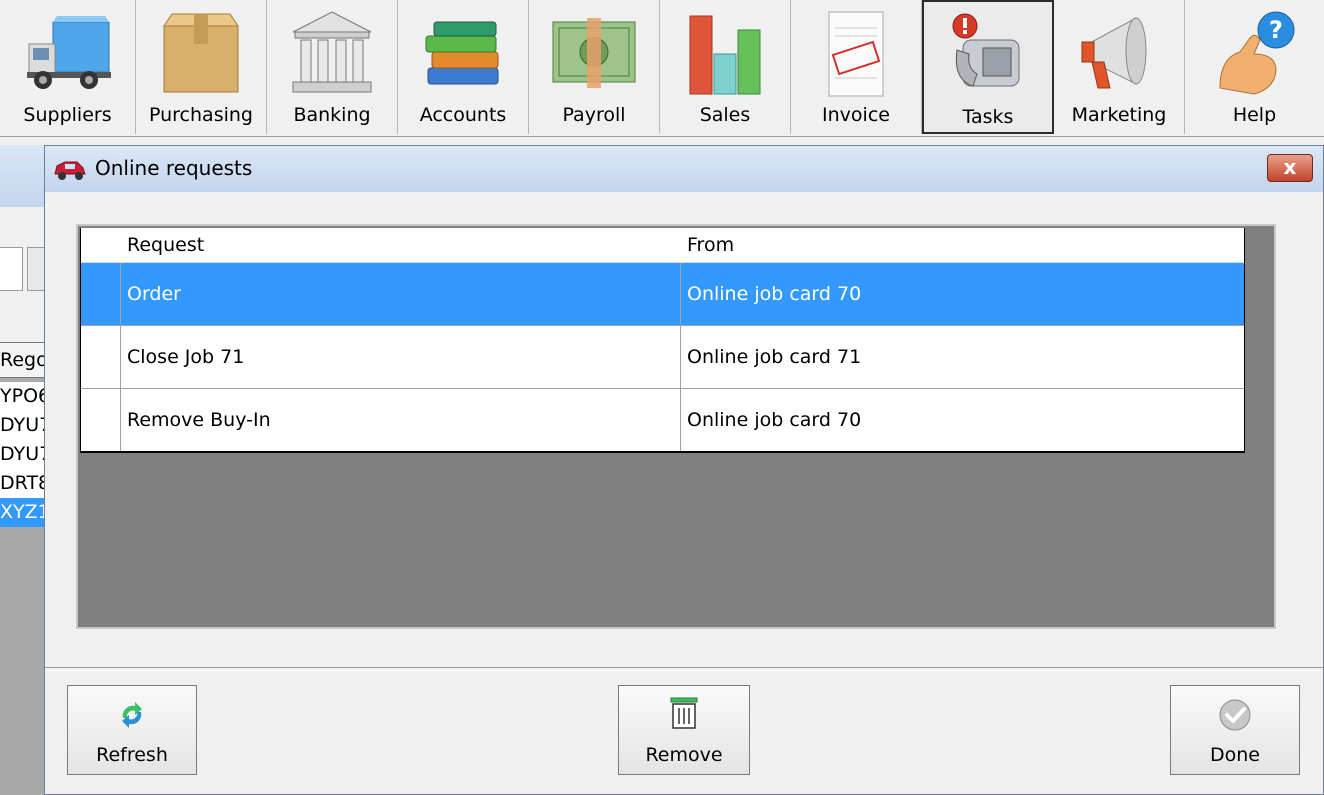  What do you see at coordinates (725, 115) in the screenshot?
I see `toolbar-sales-label: Sales` at bounding box center [725, 115].